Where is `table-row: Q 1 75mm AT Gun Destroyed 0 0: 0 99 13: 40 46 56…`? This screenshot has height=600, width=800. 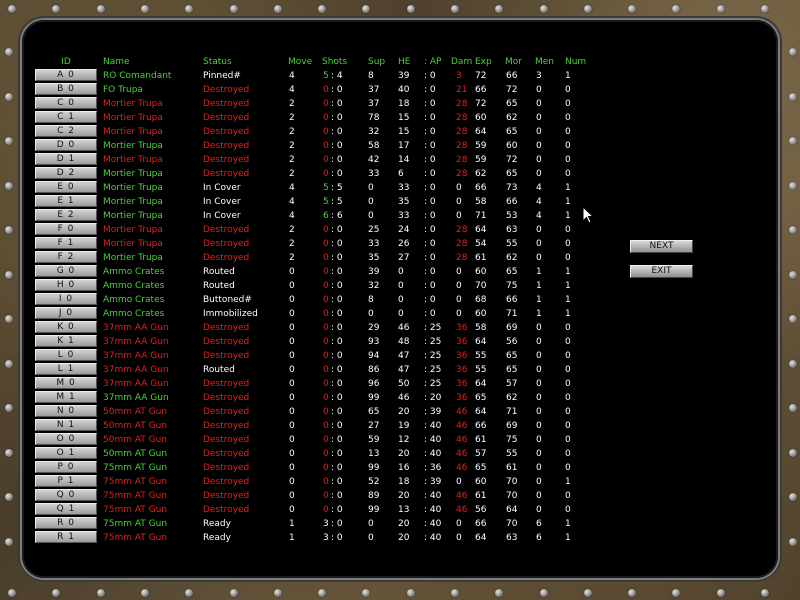
table-row: Q 1 75mm AT Gun Destroyed 0 0: 0 99 13: 40 46 56… is located at coordinates (400, 510).